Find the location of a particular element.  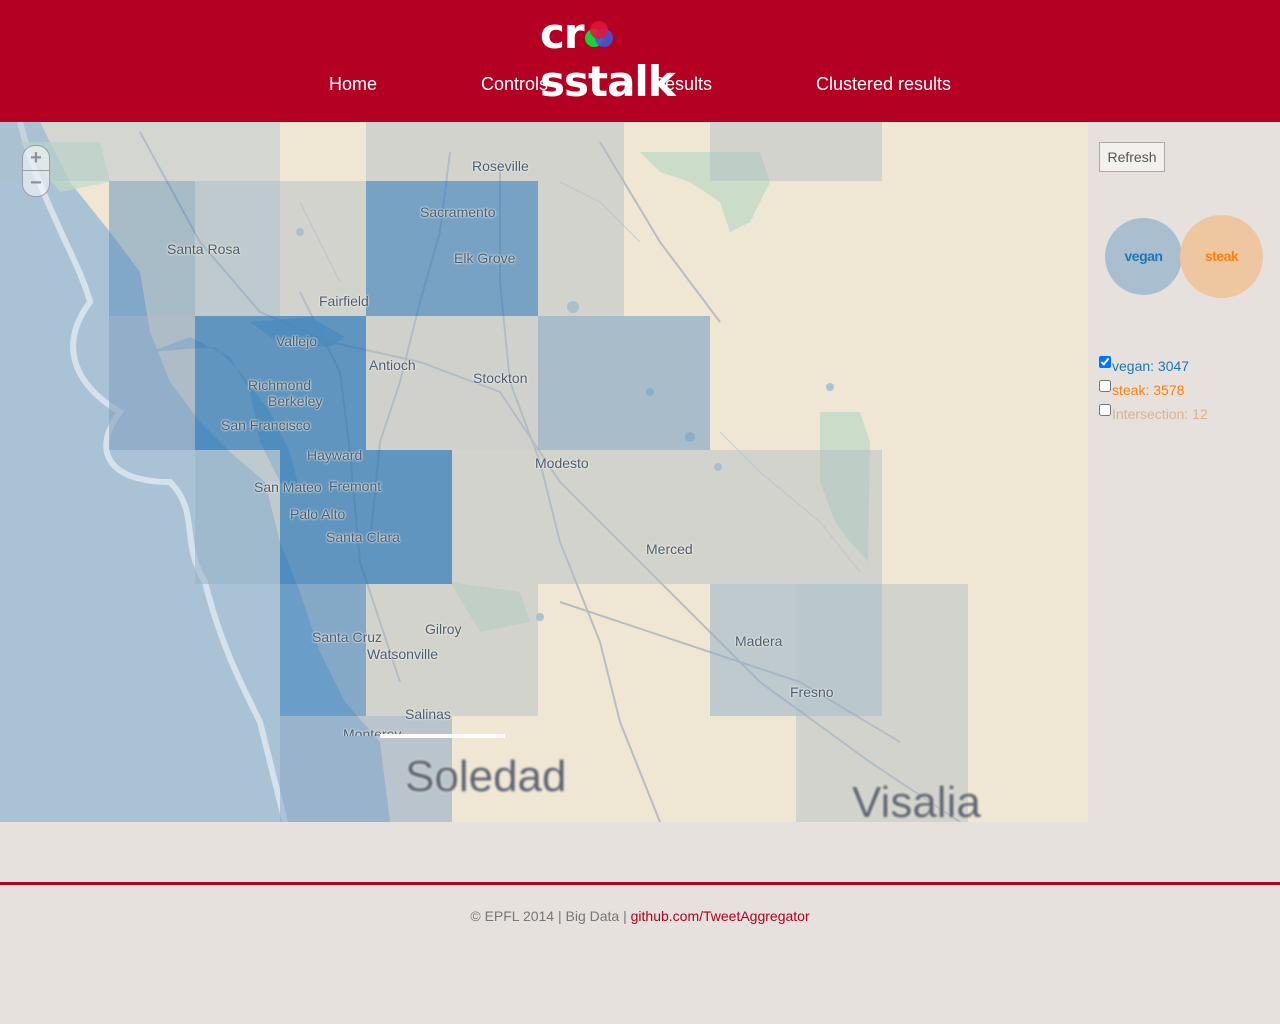

city-label: Santa Rosa is located at coordinates (204, 249).